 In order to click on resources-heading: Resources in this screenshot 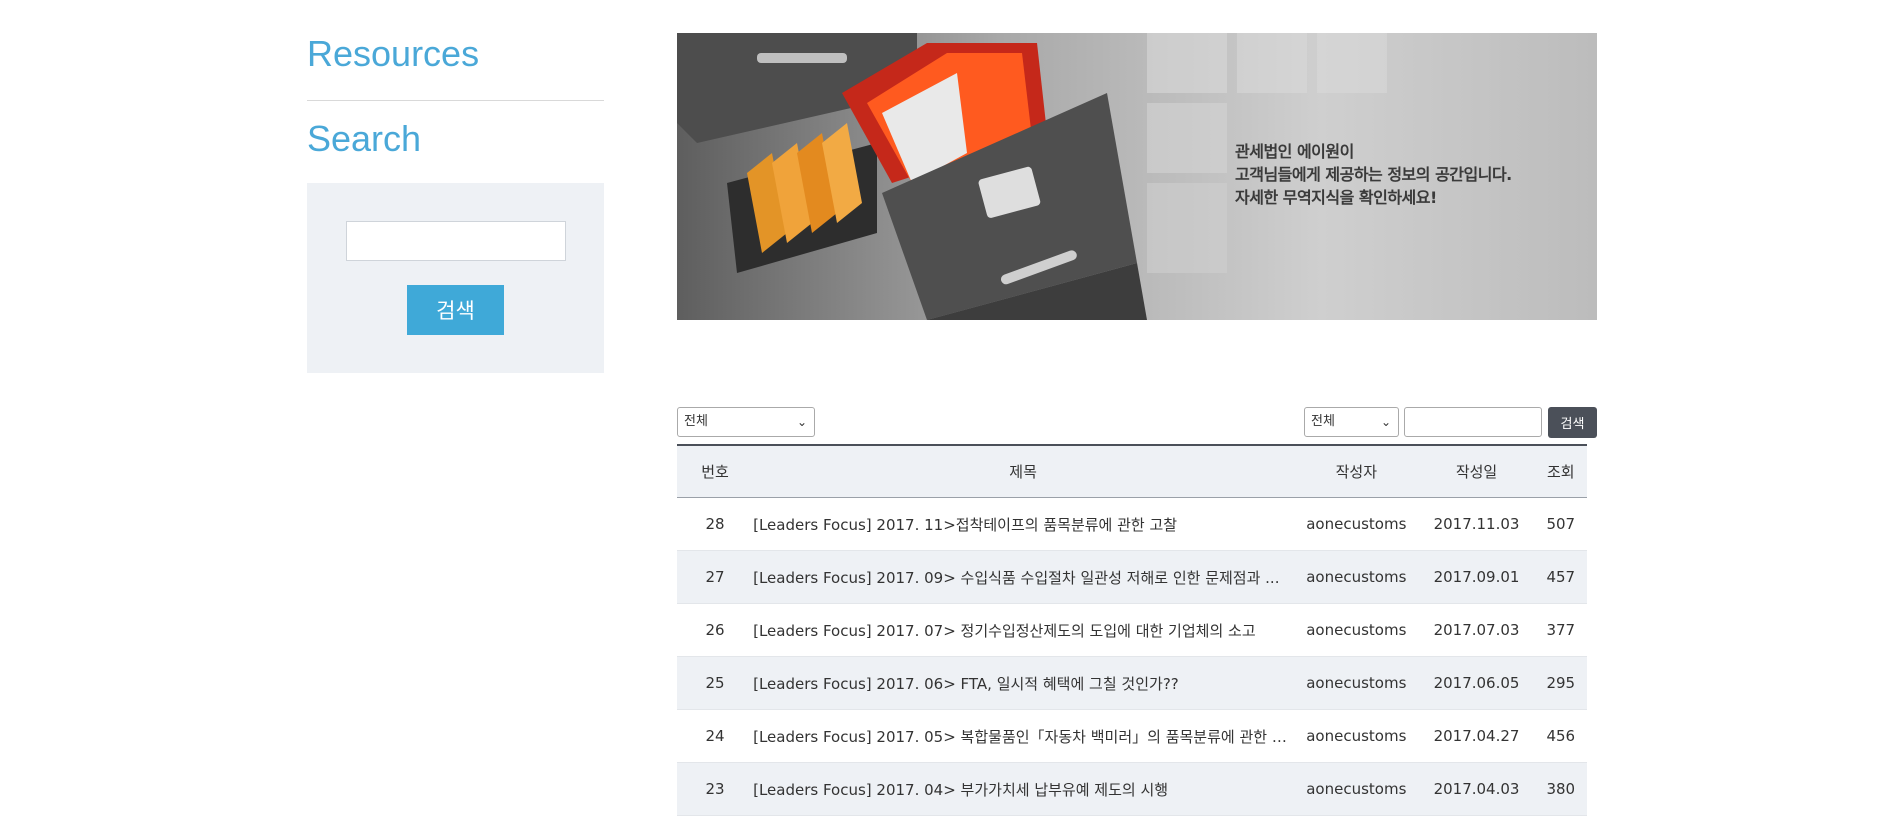, I will do `click(393, 53)`.